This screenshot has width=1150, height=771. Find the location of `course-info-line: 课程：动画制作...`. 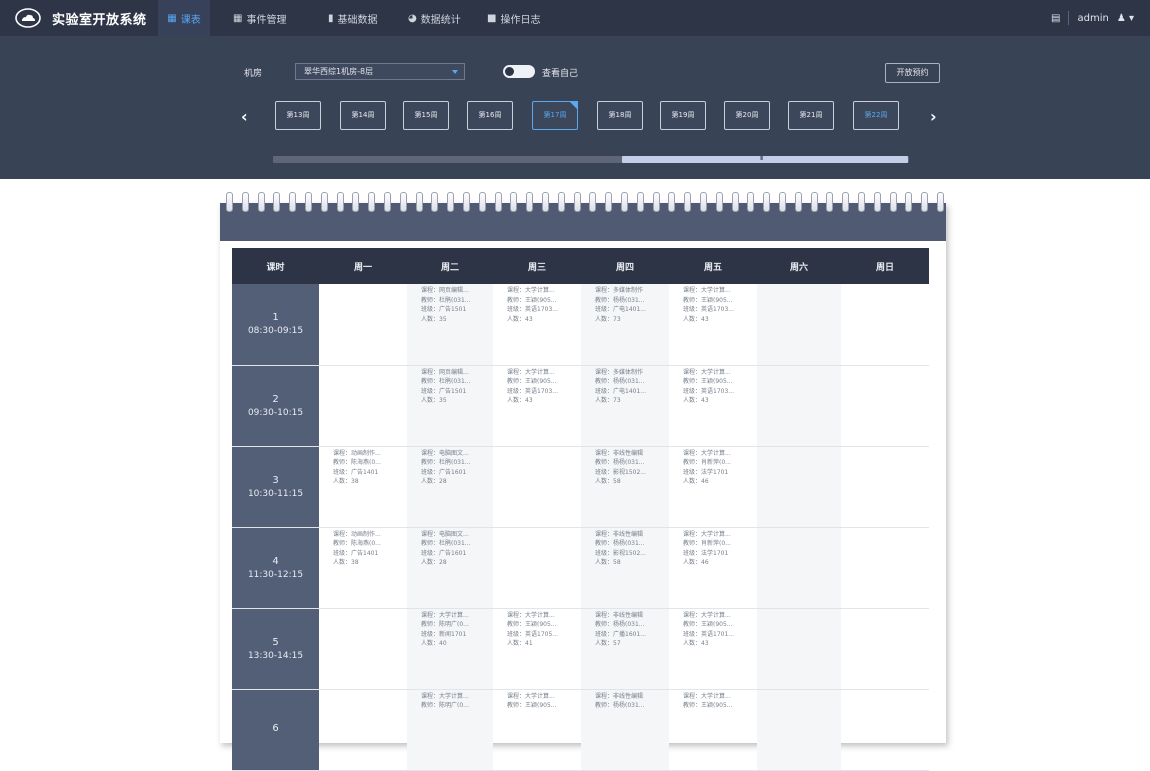

course-info-line: 课程：动画制作... is located at coordinates (357, 453).